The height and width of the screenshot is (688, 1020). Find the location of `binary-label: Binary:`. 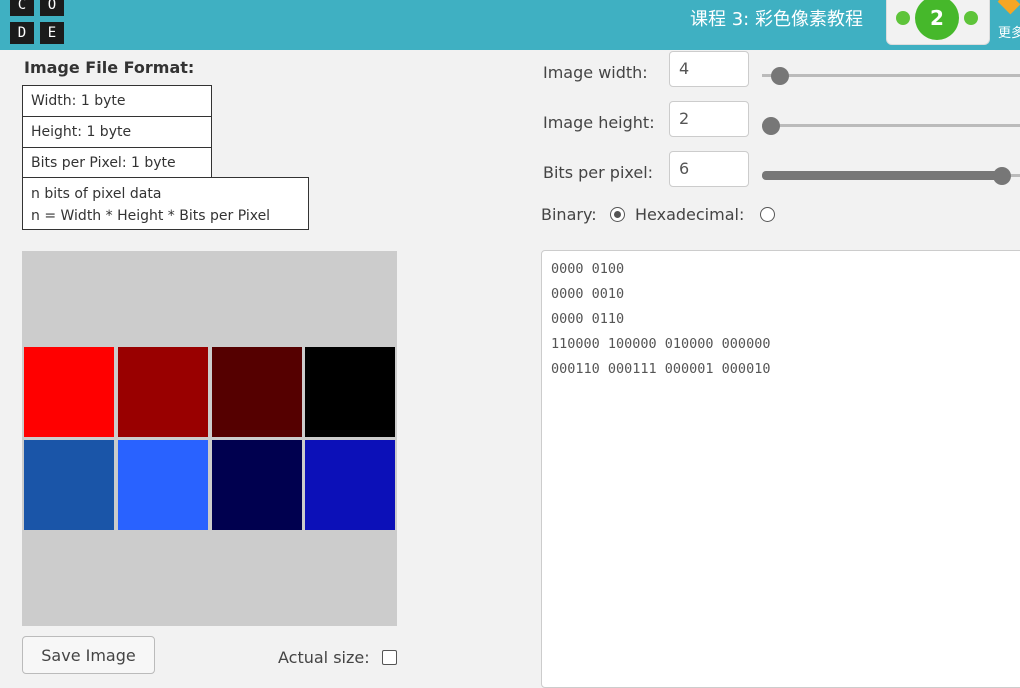

binary-label: Binary: is located at coordinates (569, 214).